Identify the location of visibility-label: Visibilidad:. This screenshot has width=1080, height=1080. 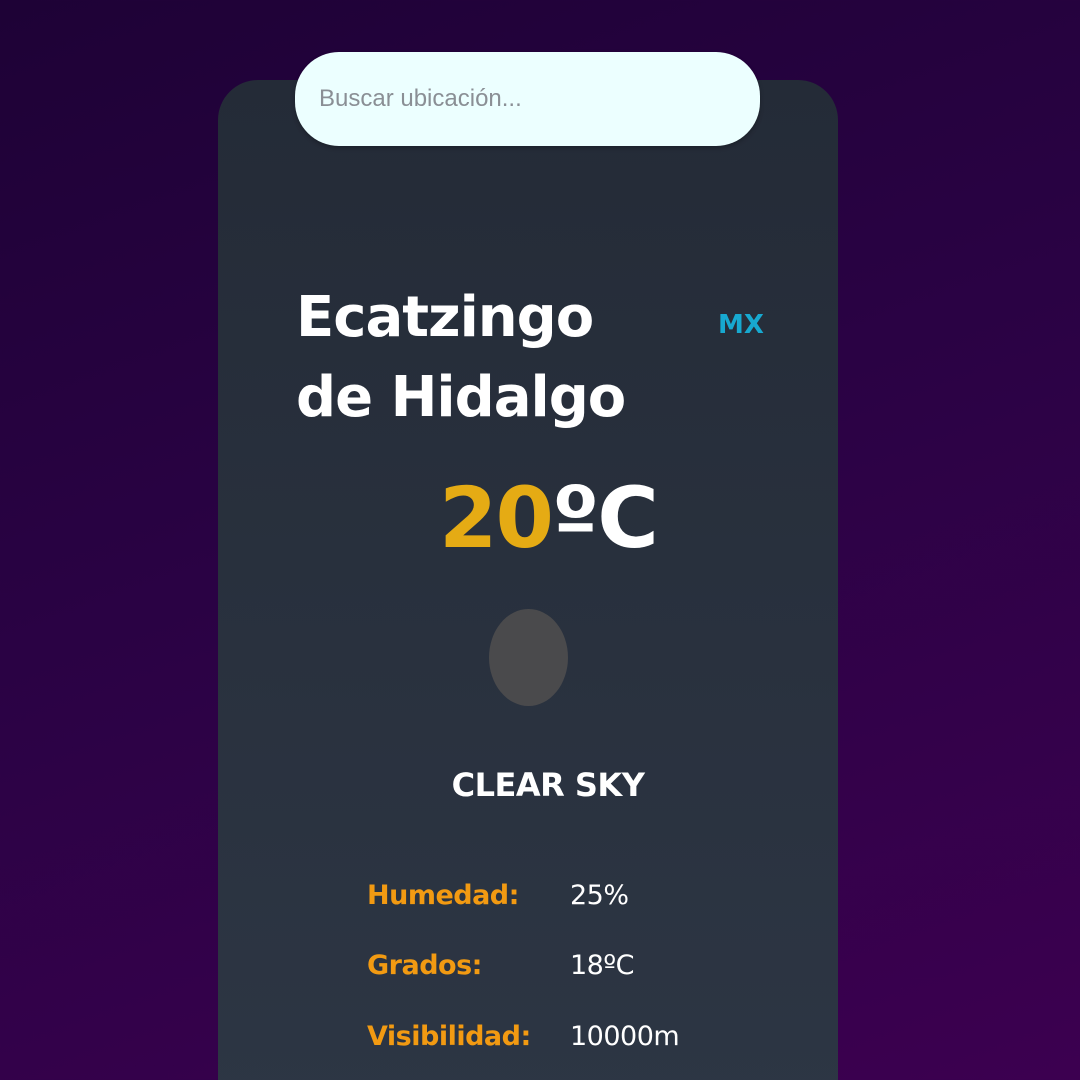
(449, 1036).